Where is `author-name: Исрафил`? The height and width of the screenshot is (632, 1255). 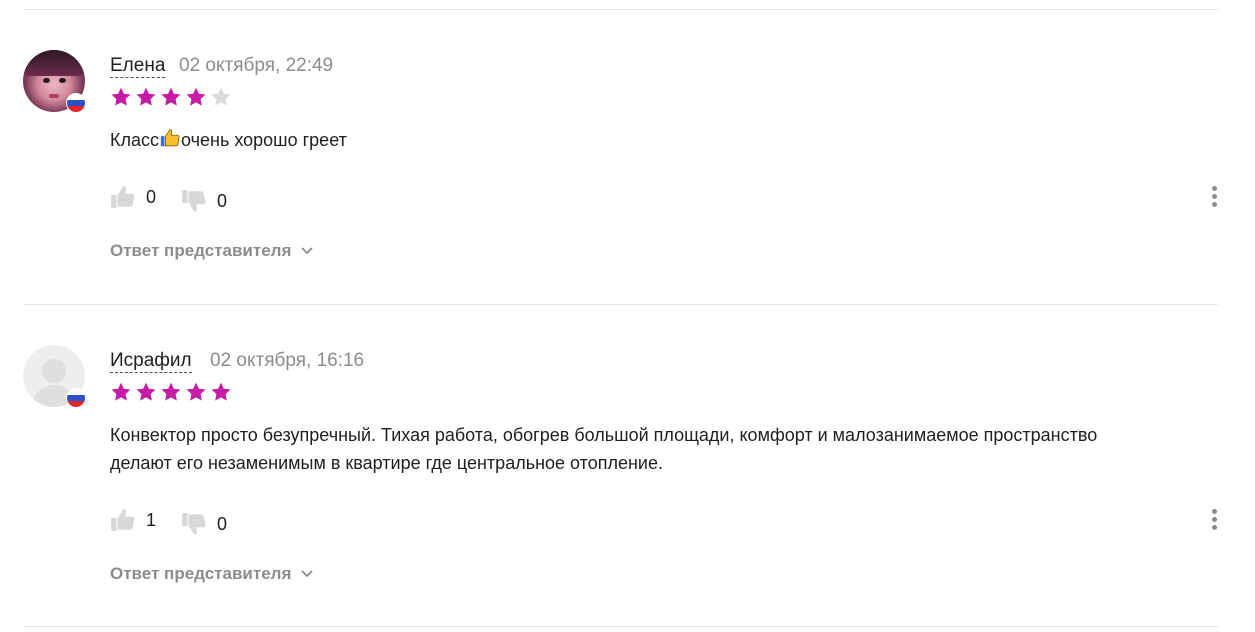
author-name: Исрафил is located at coordinates (151, 361).